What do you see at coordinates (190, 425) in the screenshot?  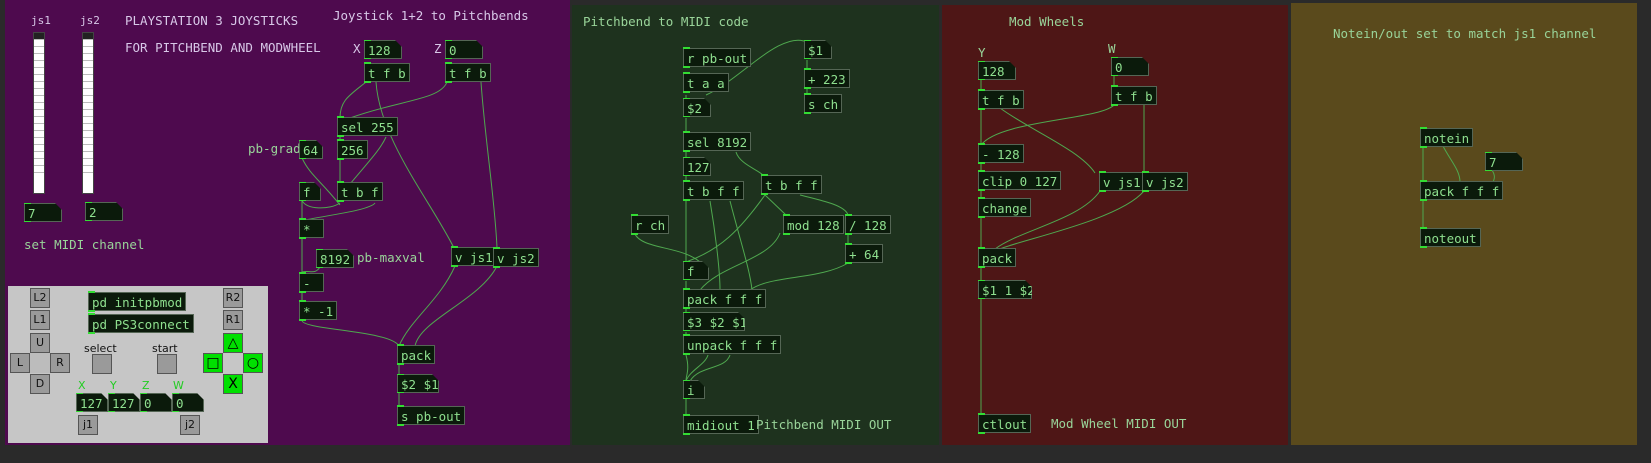 I see `j2-button: j2` at bounding box center [190, 425].